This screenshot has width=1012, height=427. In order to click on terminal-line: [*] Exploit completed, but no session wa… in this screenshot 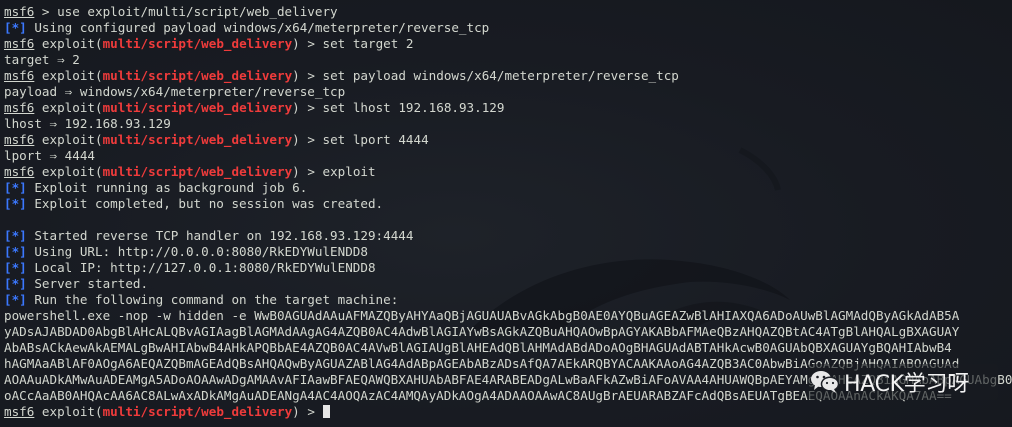, I will do `click(508, 204)`.